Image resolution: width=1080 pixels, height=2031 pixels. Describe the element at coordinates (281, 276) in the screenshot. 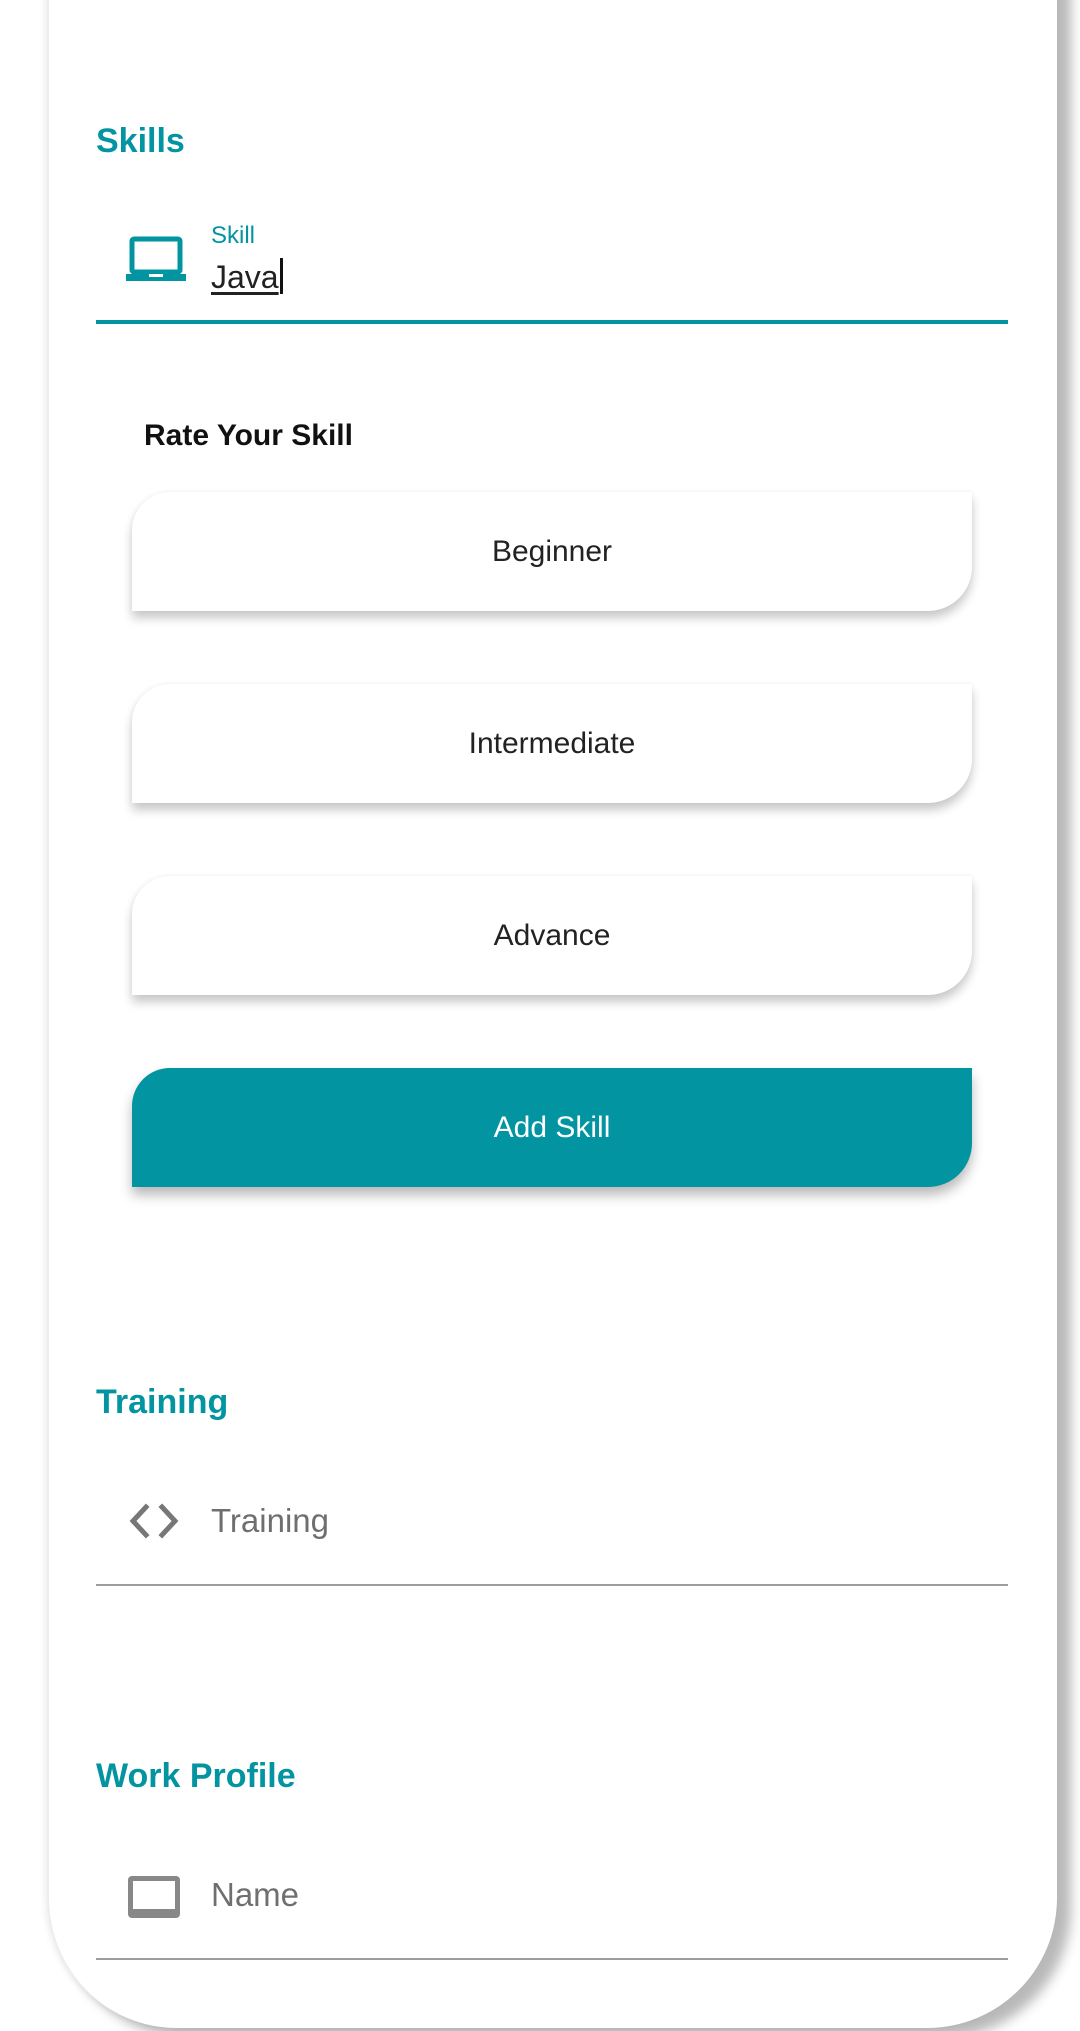

I see `text-cursor` at that location.